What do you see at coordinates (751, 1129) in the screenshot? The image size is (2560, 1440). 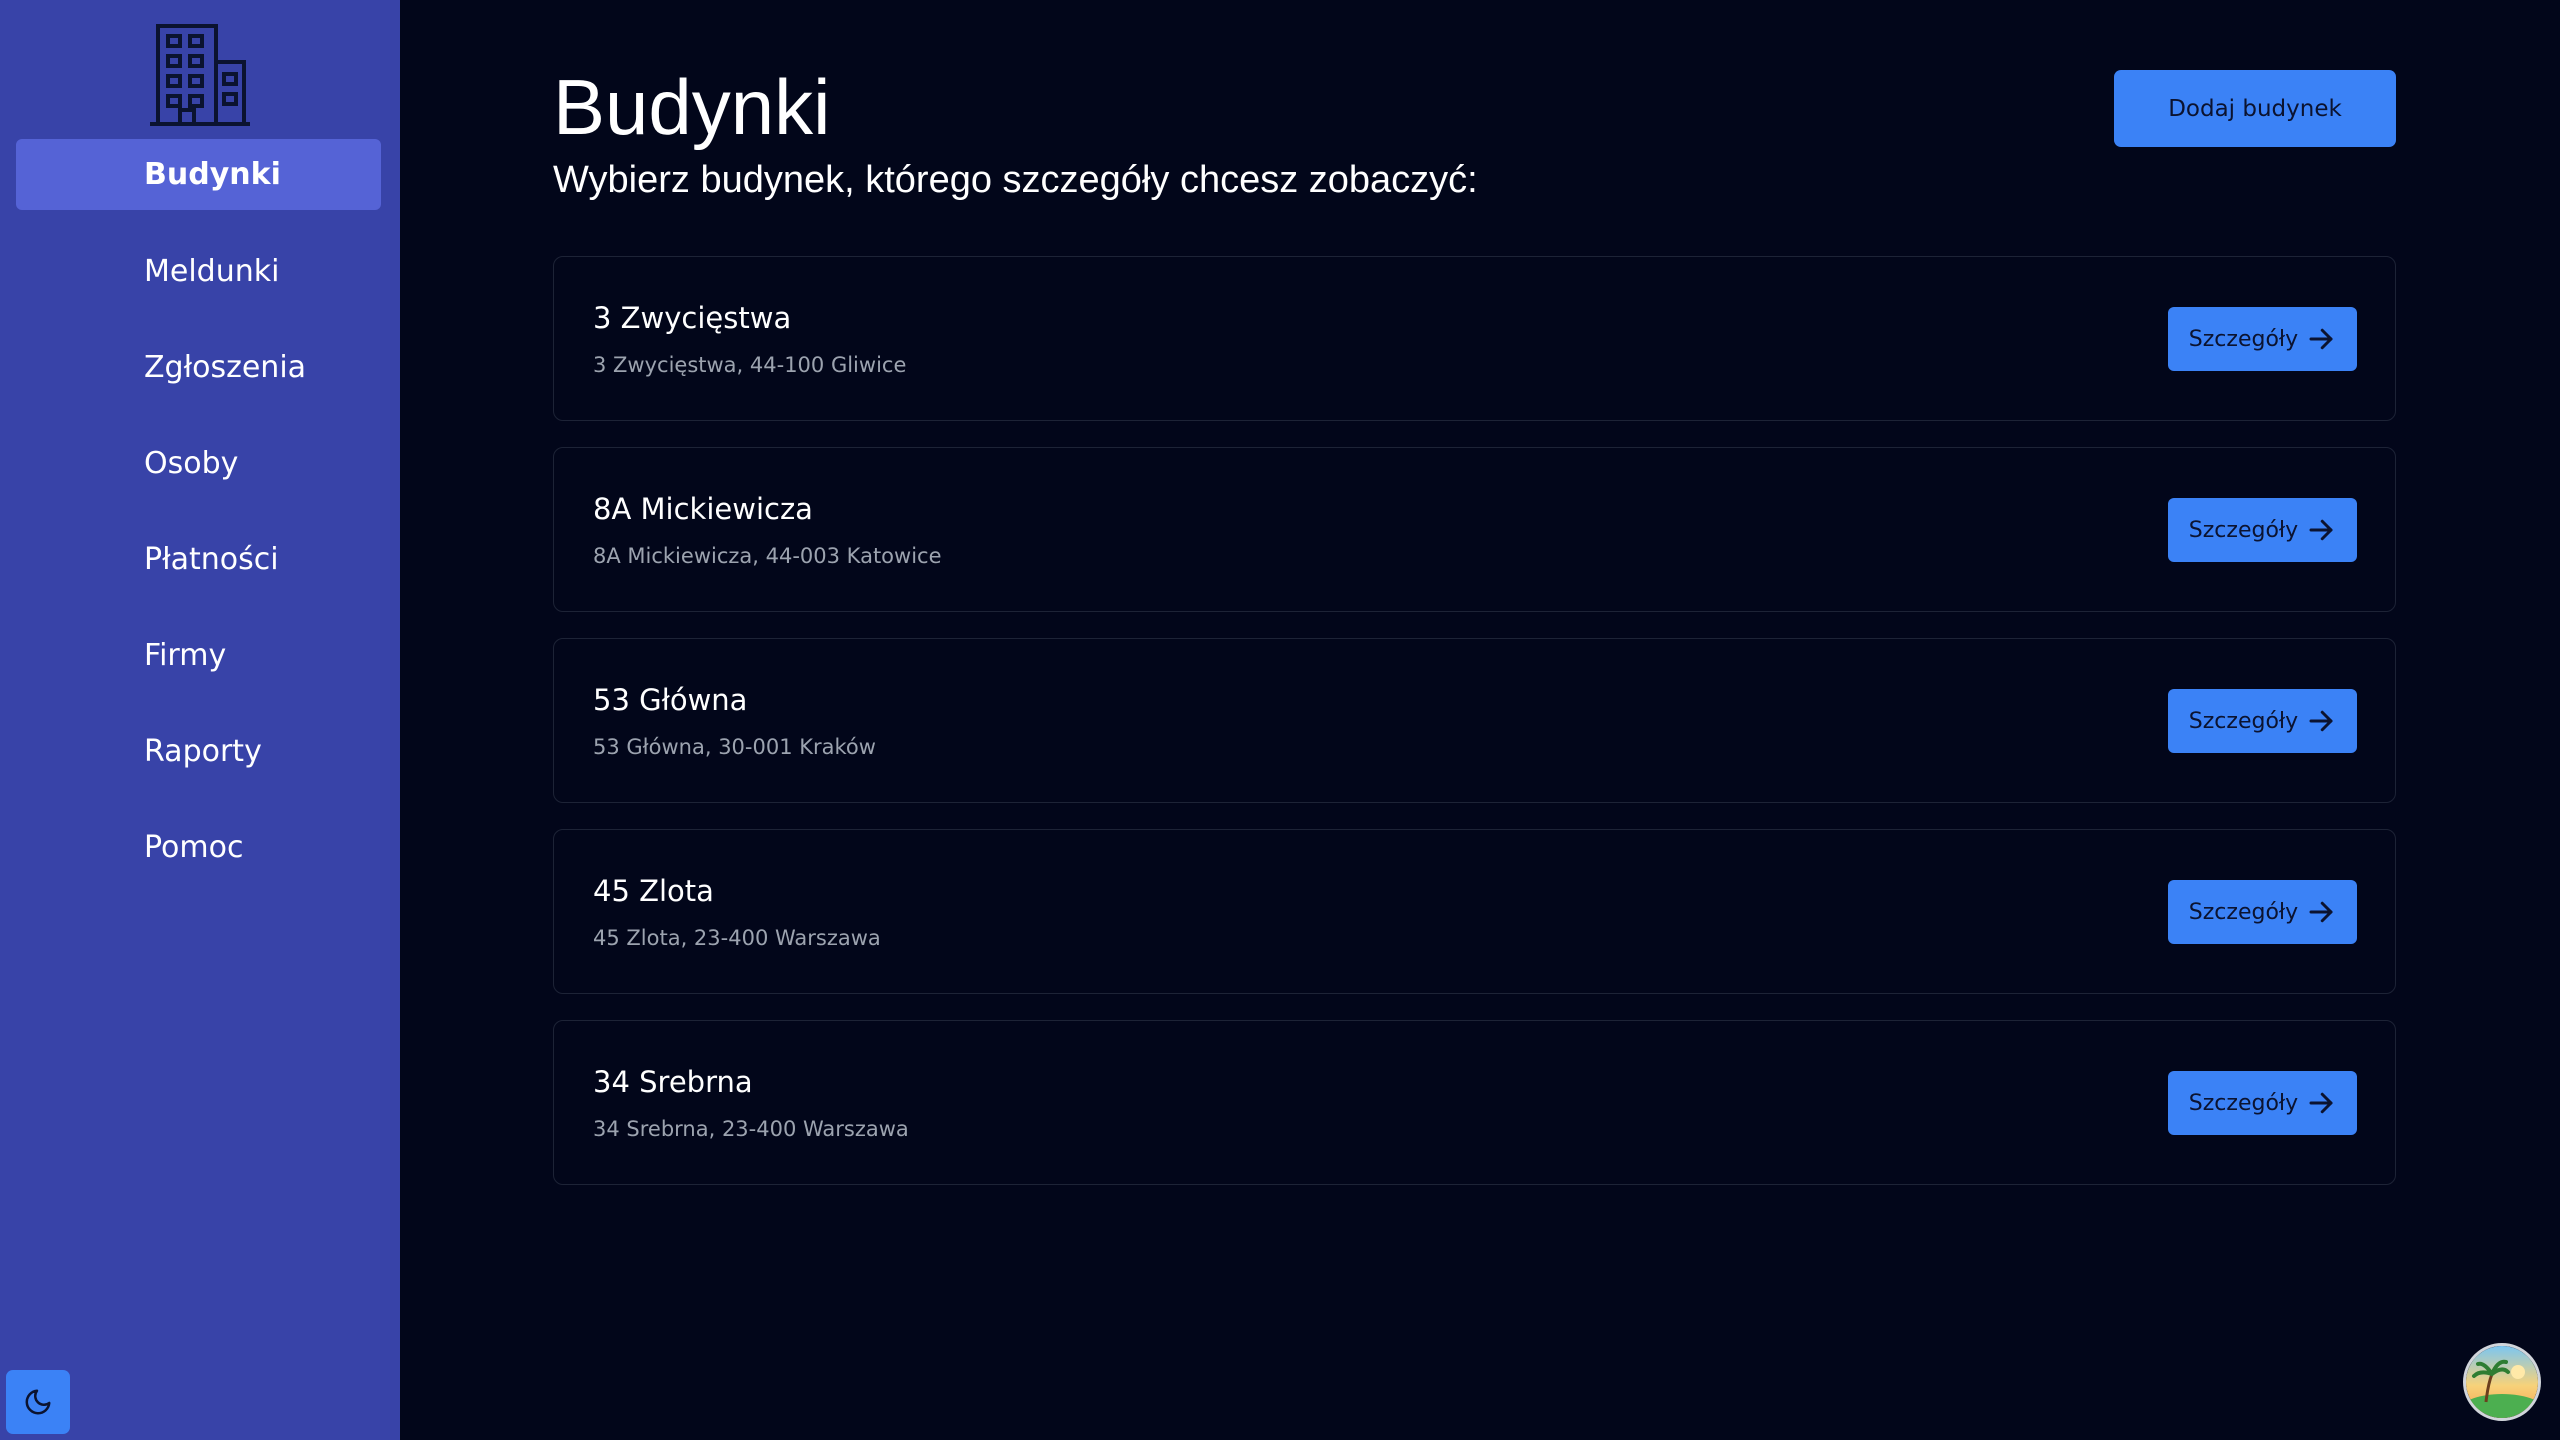 I see `building-address: 34 Srebrna, 23-400 Warszawa` at bounding box center [751, 1129].